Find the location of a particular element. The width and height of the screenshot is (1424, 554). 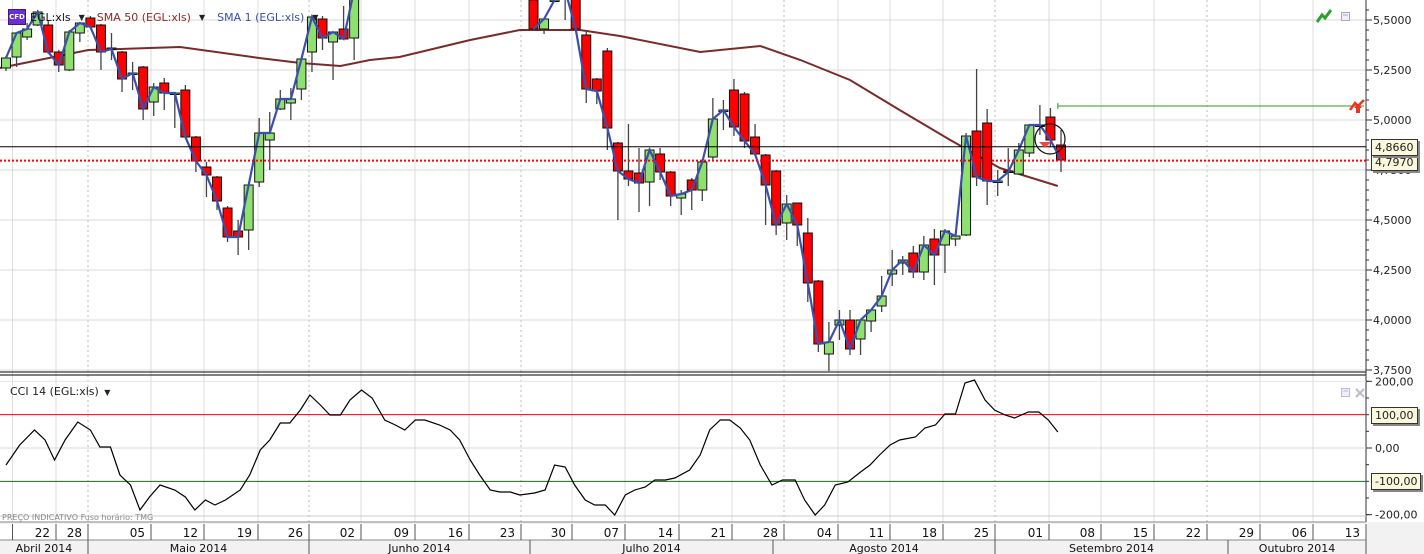

month-label: Maio 2014 is located at coordinates (199, 548).